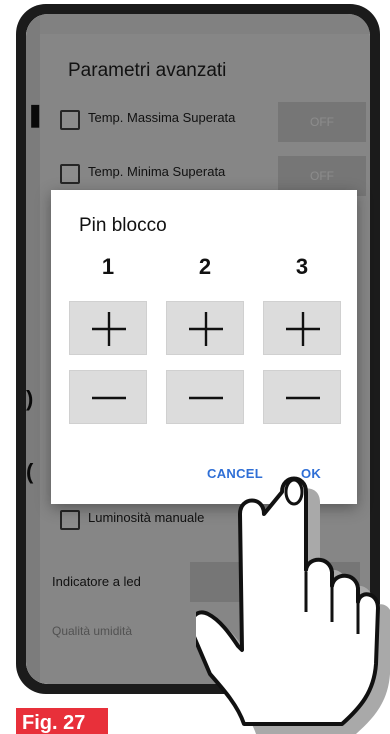 This screenshot has width=390, height=734. What do you see at coordinates (62, 721) in the screenshot?
I see `figure-label: Fig. 27` at bounding box center [62, 721].